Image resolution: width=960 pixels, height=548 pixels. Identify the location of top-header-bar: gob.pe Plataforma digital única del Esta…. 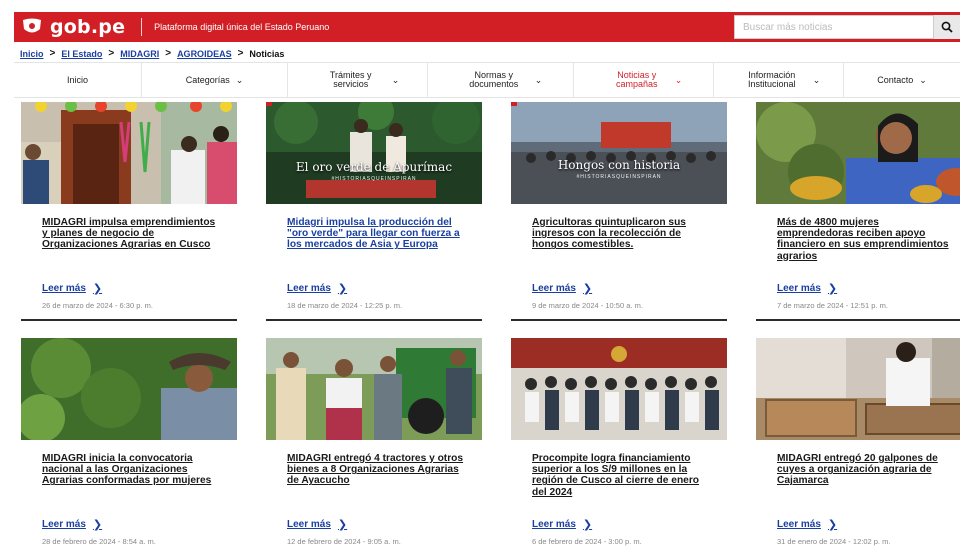
(487, 27).